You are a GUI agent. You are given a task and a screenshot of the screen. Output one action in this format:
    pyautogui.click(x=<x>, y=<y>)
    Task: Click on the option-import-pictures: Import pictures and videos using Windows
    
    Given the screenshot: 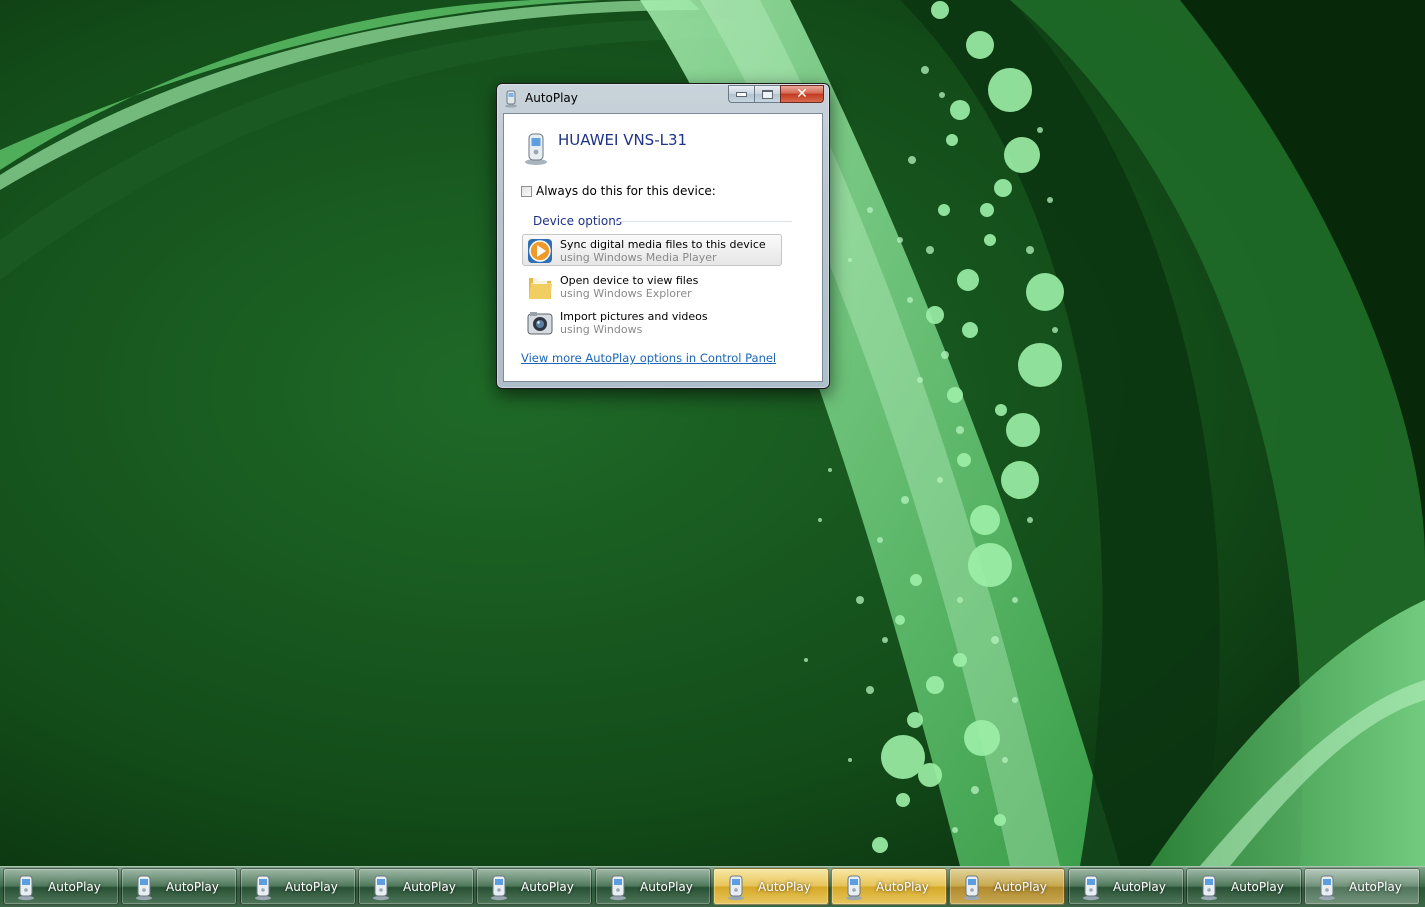 What is the action you would take?
    pyautogui.click(x=652, y=322)
    